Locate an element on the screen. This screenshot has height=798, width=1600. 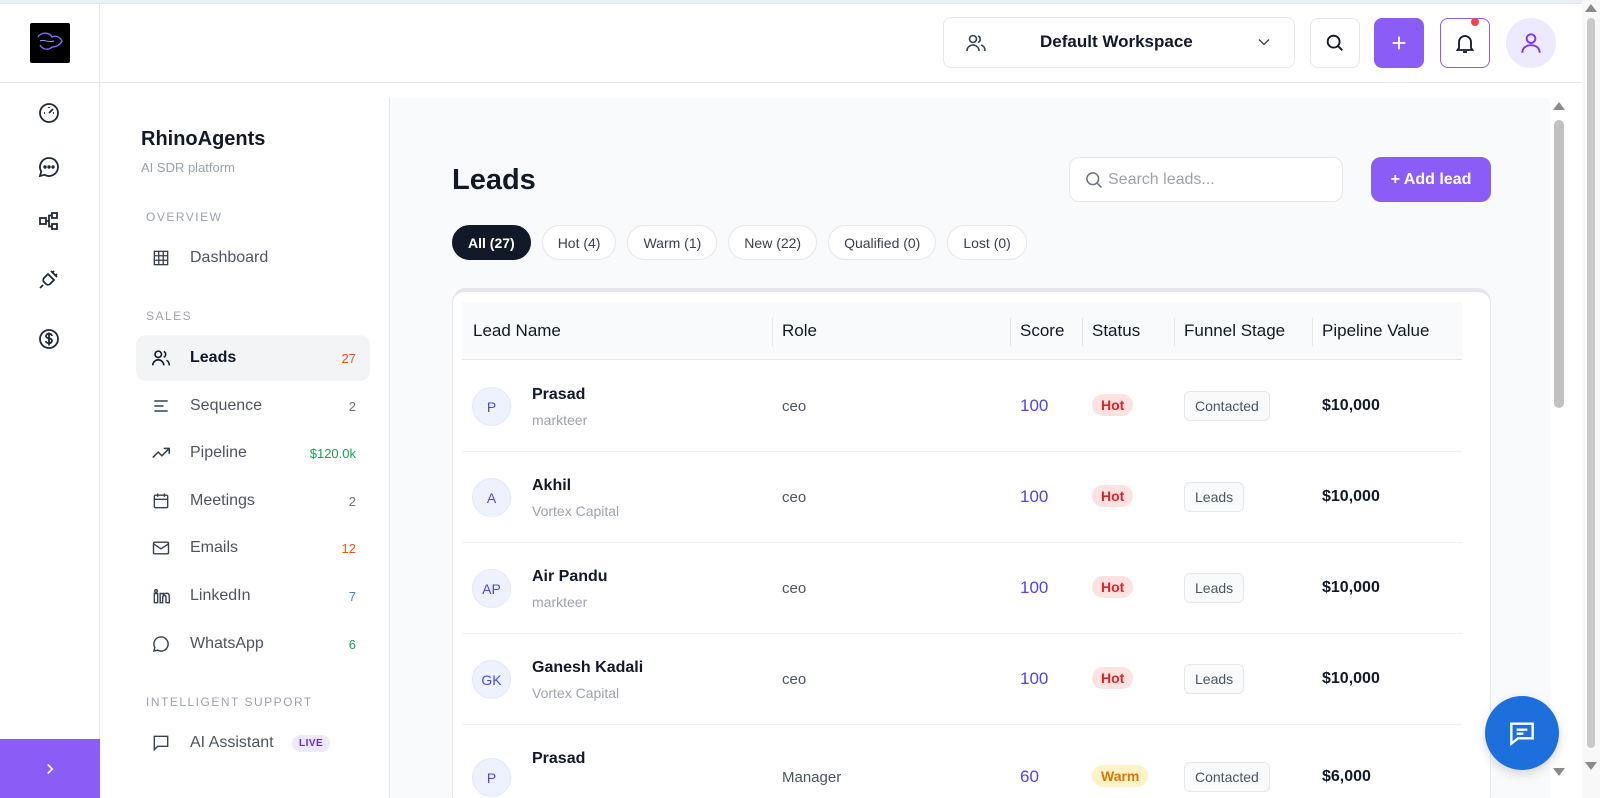
filter-all: All (27) is located at coordinates (491, 242).